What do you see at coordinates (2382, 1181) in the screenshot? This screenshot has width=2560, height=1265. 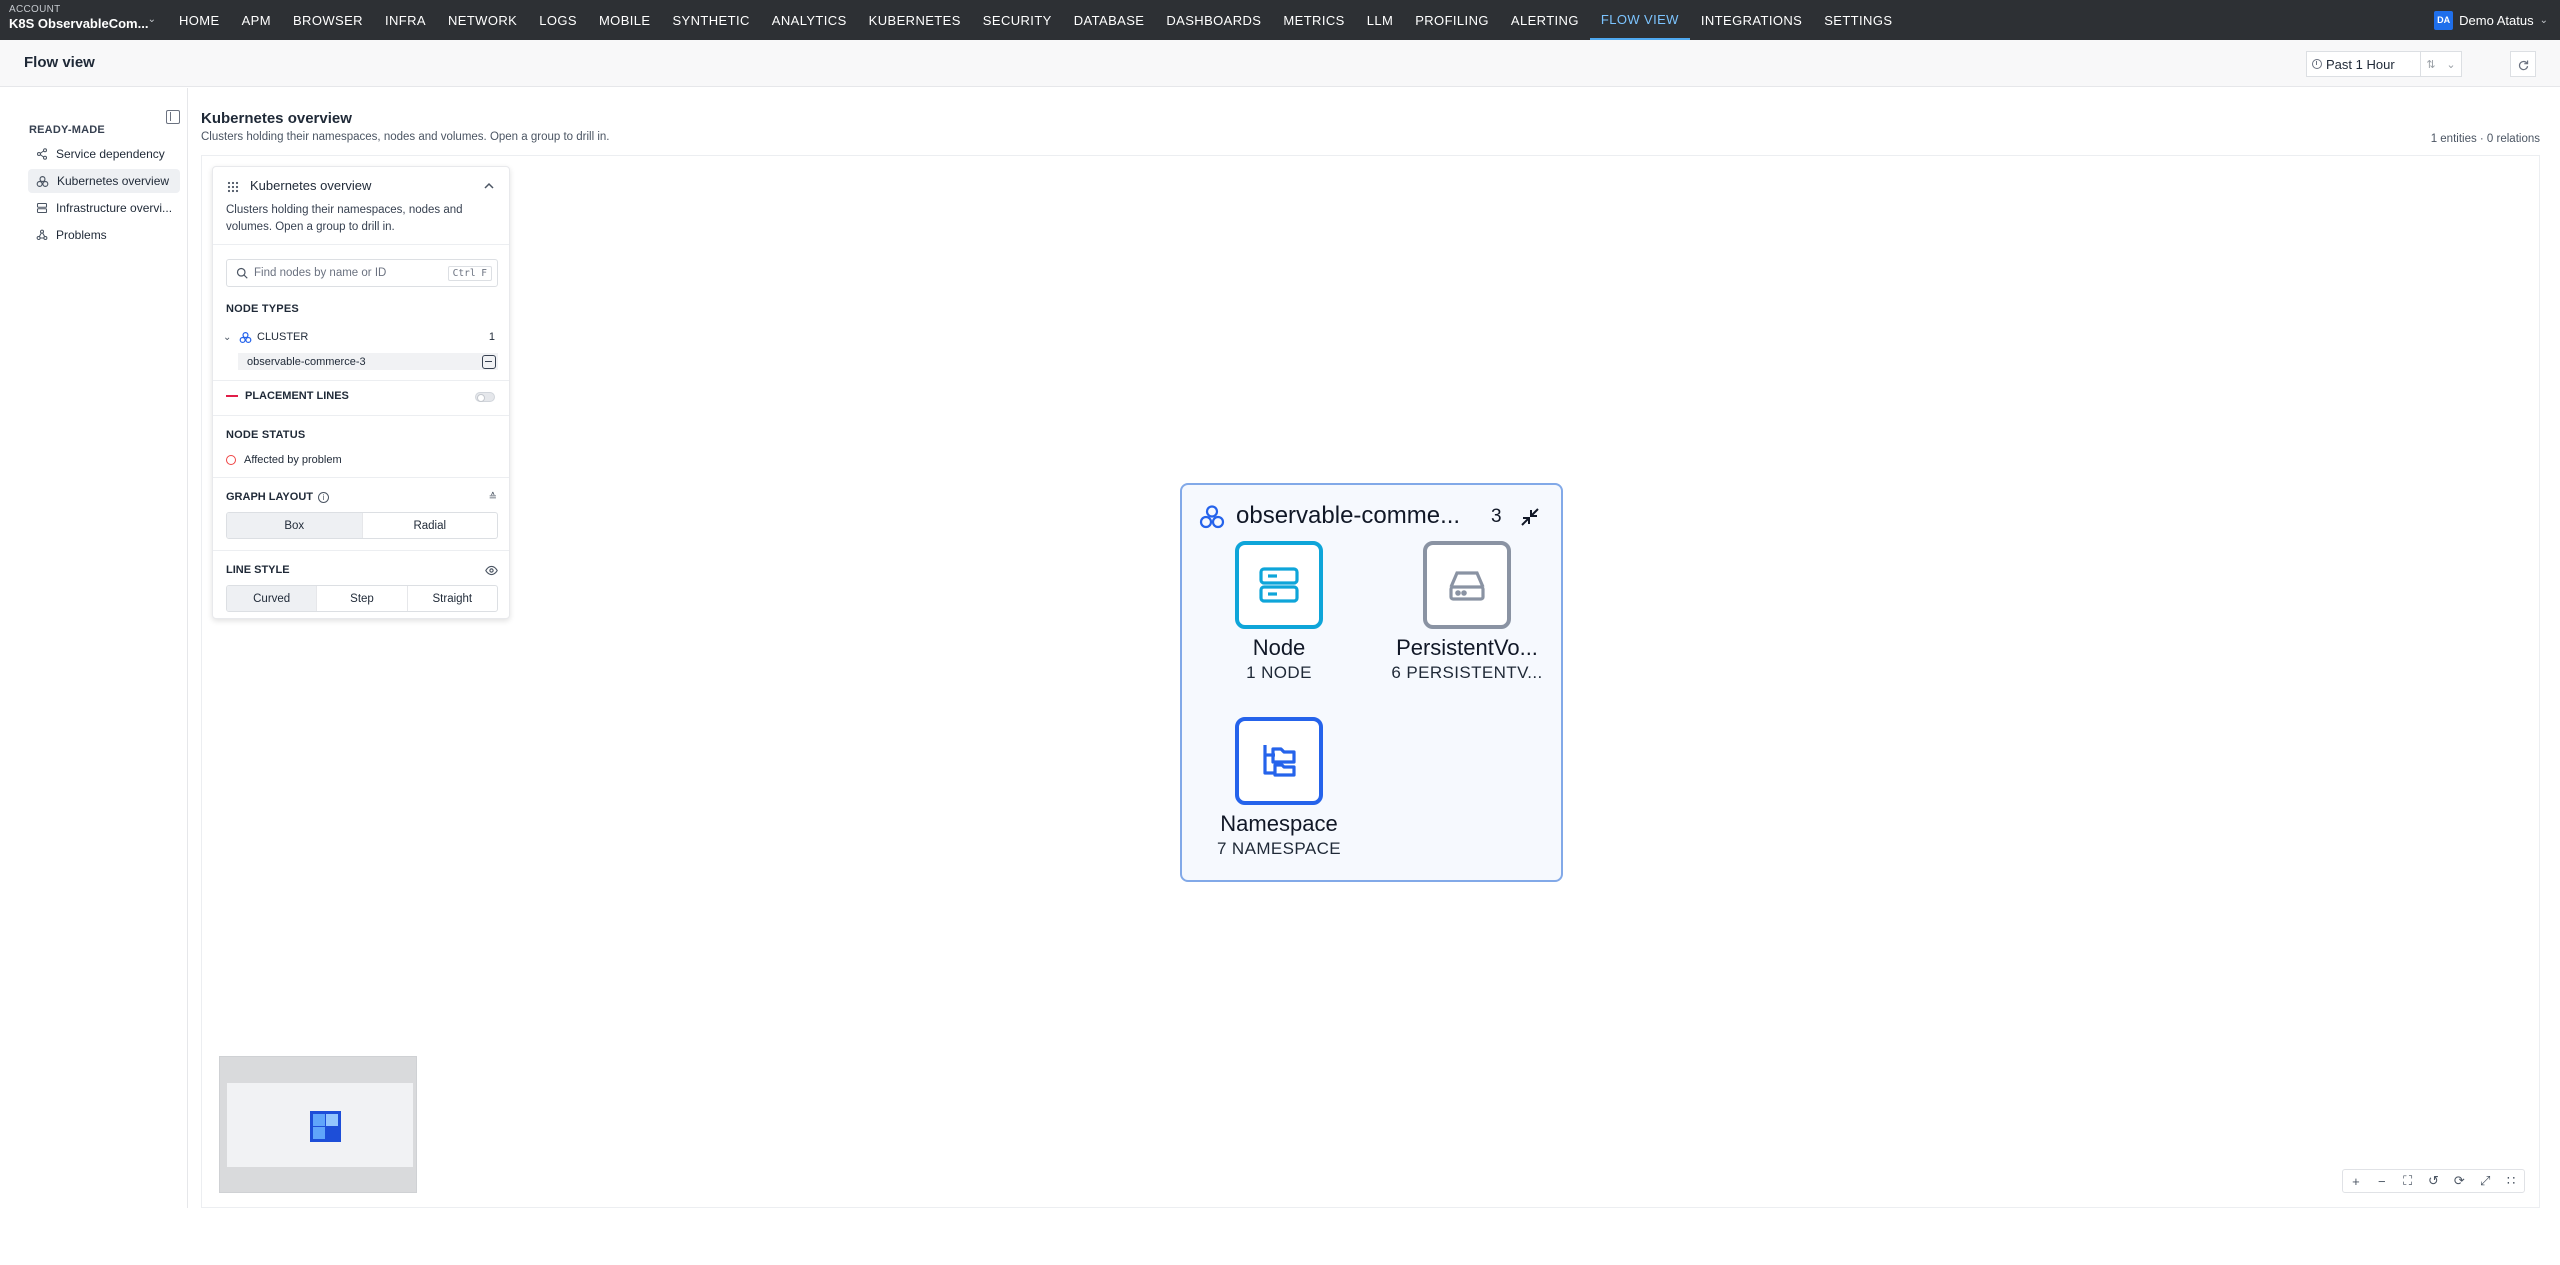 I see `zoom-out-button: −` at bounding box center [2382, 1181].